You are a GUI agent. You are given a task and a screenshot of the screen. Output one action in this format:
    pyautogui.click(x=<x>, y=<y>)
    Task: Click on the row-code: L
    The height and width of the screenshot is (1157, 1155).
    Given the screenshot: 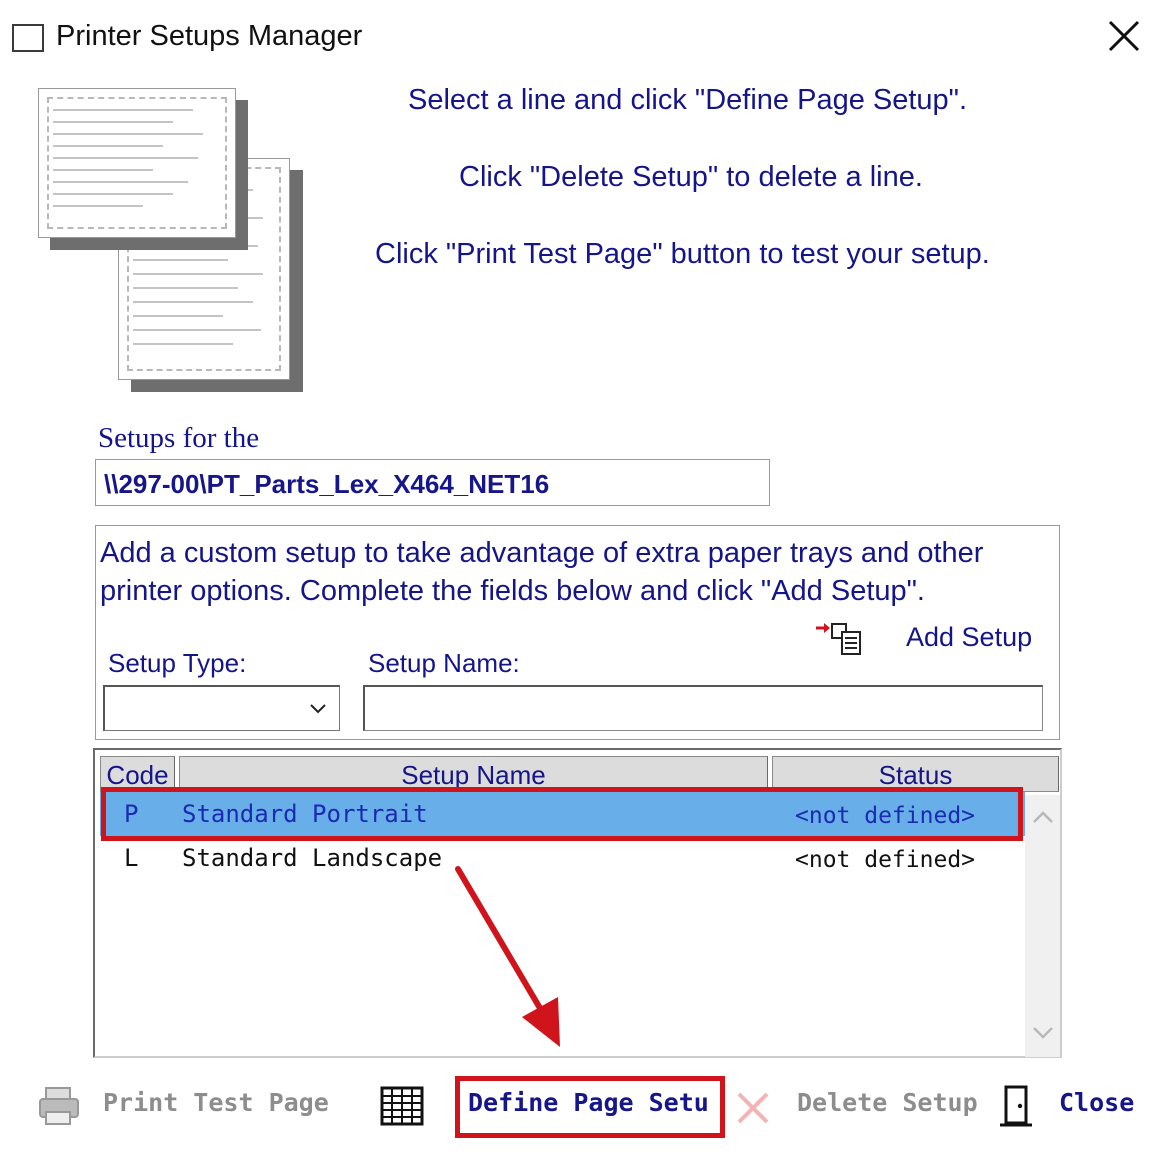 What is the action you would take?
    pyautogui.click(x=131, y=858)
    